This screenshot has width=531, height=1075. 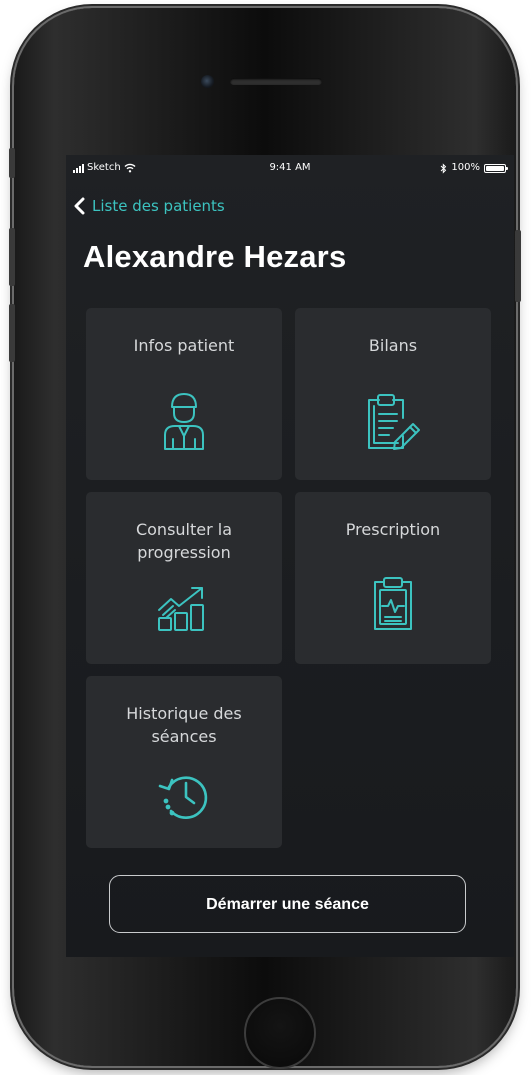 I want to click on growth-chart-icon, so click(x=181, y=609).